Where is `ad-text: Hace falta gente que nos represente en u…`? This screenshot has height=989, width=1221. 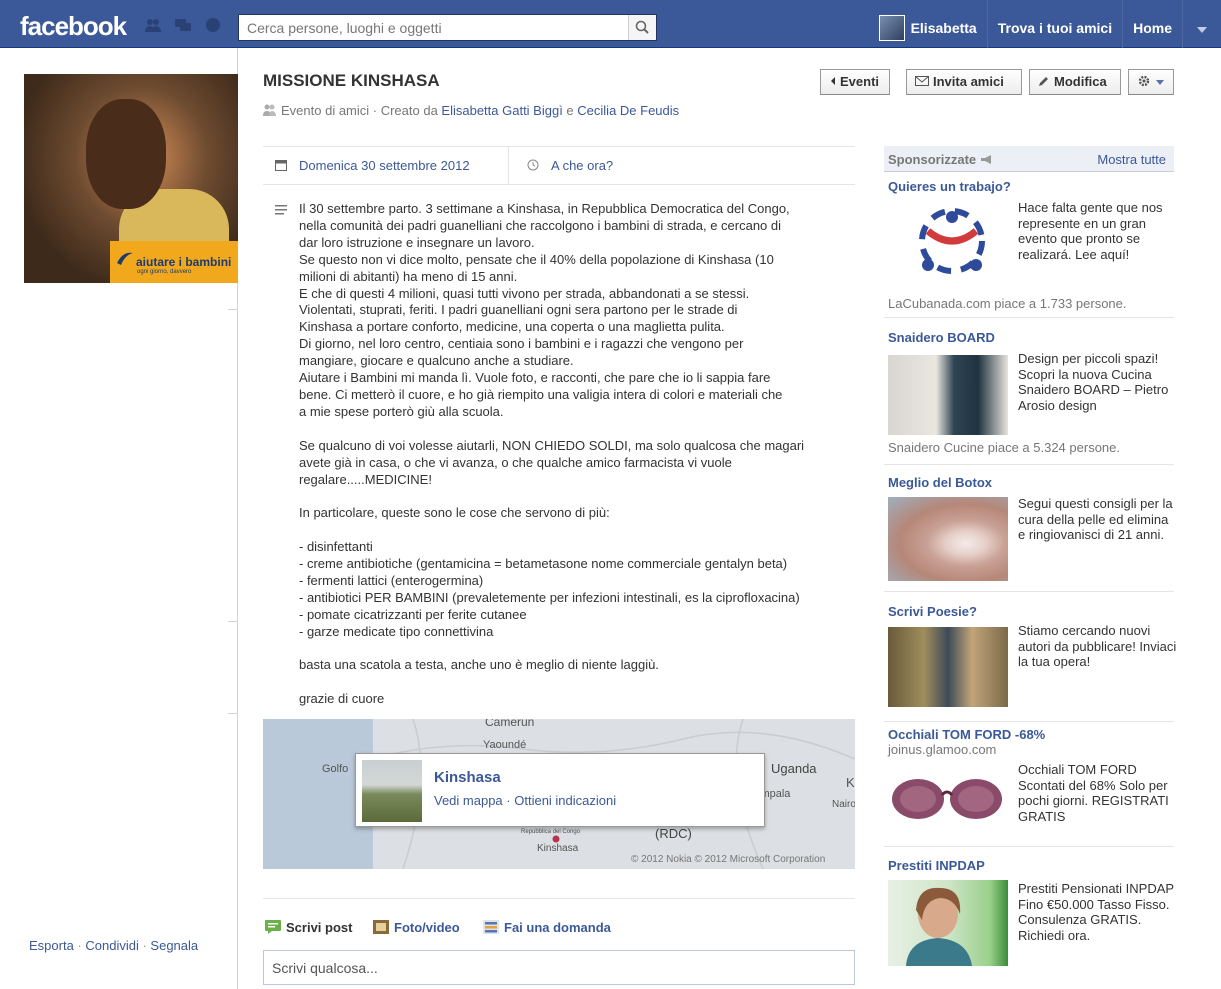 ad-text: Hace falta gente que nos represente en u… is located at coordinates (1090, 231).